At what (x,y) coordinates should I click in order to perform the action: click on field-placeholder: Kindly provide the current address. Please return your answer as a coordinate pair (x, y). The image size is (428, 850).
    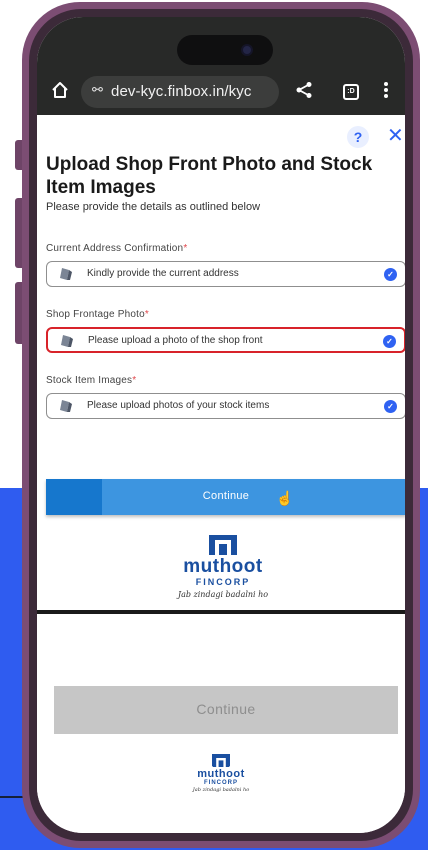
    Looking at the image, I should click on (163, 273).